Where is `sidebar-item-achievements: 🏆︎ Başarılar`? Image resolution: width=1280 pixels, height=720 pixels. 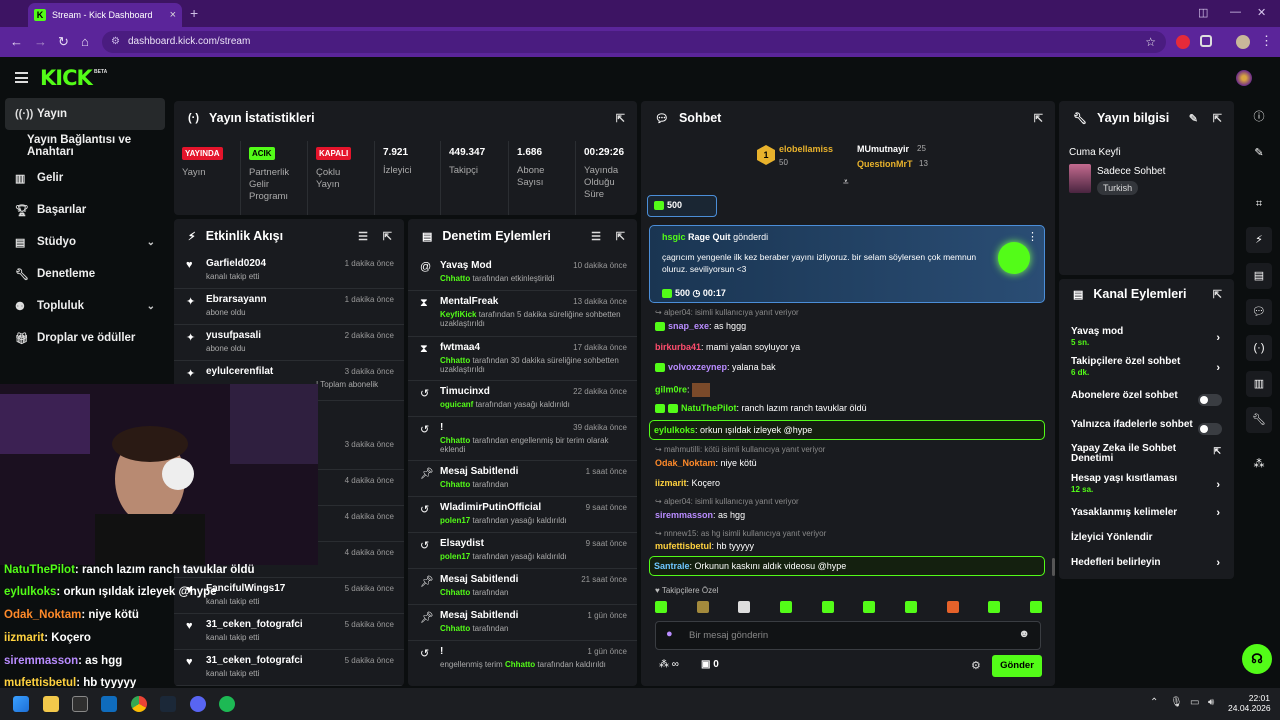 sidebar-item-achievements: 🏆︎ Başarılar is located at coordinates (85, 210).